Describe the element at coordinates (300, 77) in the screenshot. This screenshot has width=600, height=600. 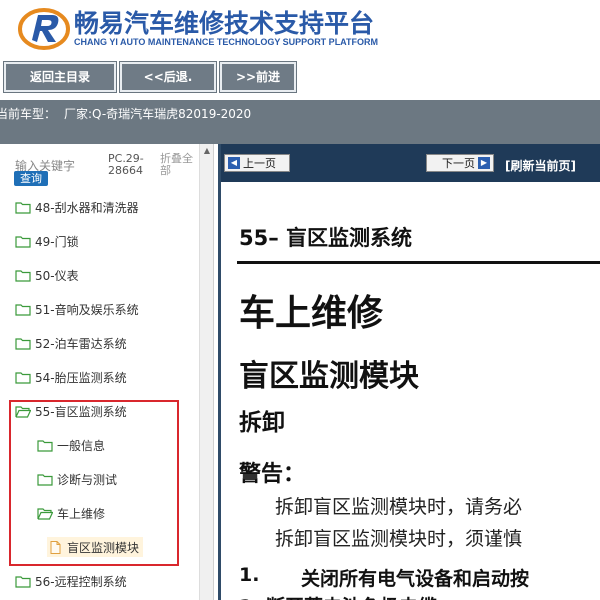
I see `main-toolbar: 返回主目录 <<后退. >>前进` at that location.